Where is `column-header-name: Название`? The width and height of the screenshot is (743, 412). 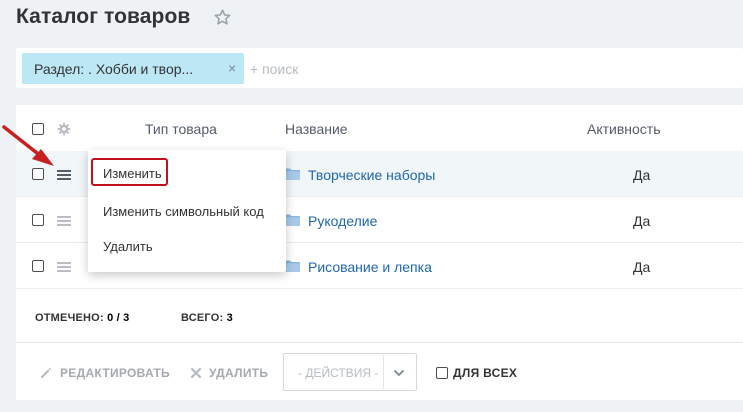 column-header-name: Название is located at coordinates (316, 129).